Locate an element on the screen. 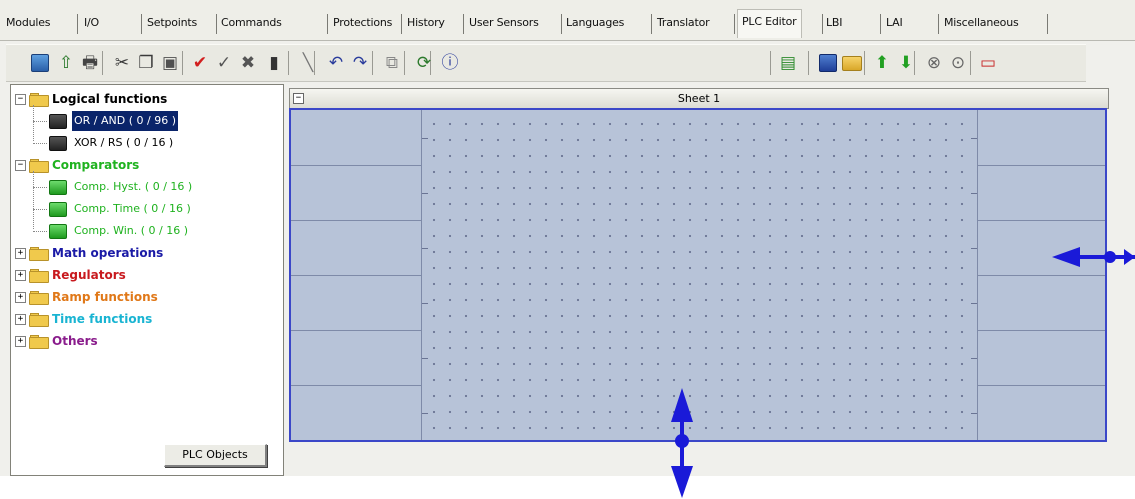 The height and width of the screenshot is (499, 1135). tree-category-logical-functions: − Logical functions is located at coordinates (91, 99).